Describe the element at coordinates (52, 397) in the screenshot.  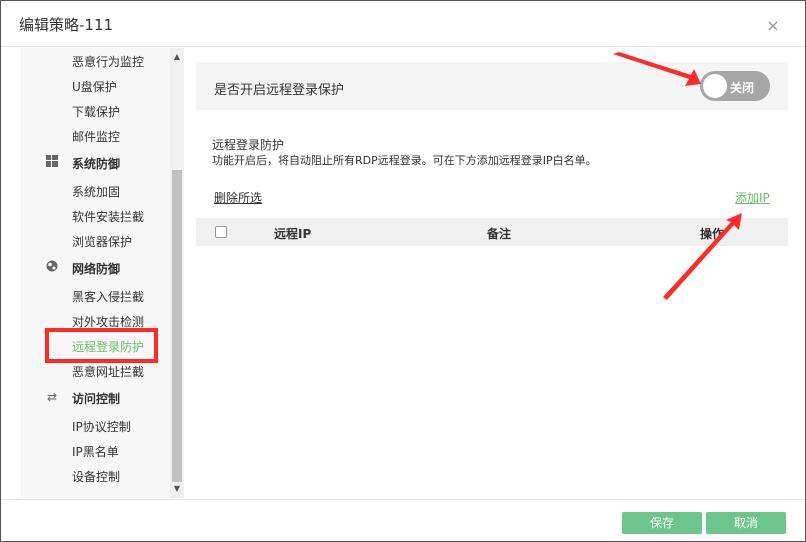
I see `transfer-icon: ⇄` at that location.